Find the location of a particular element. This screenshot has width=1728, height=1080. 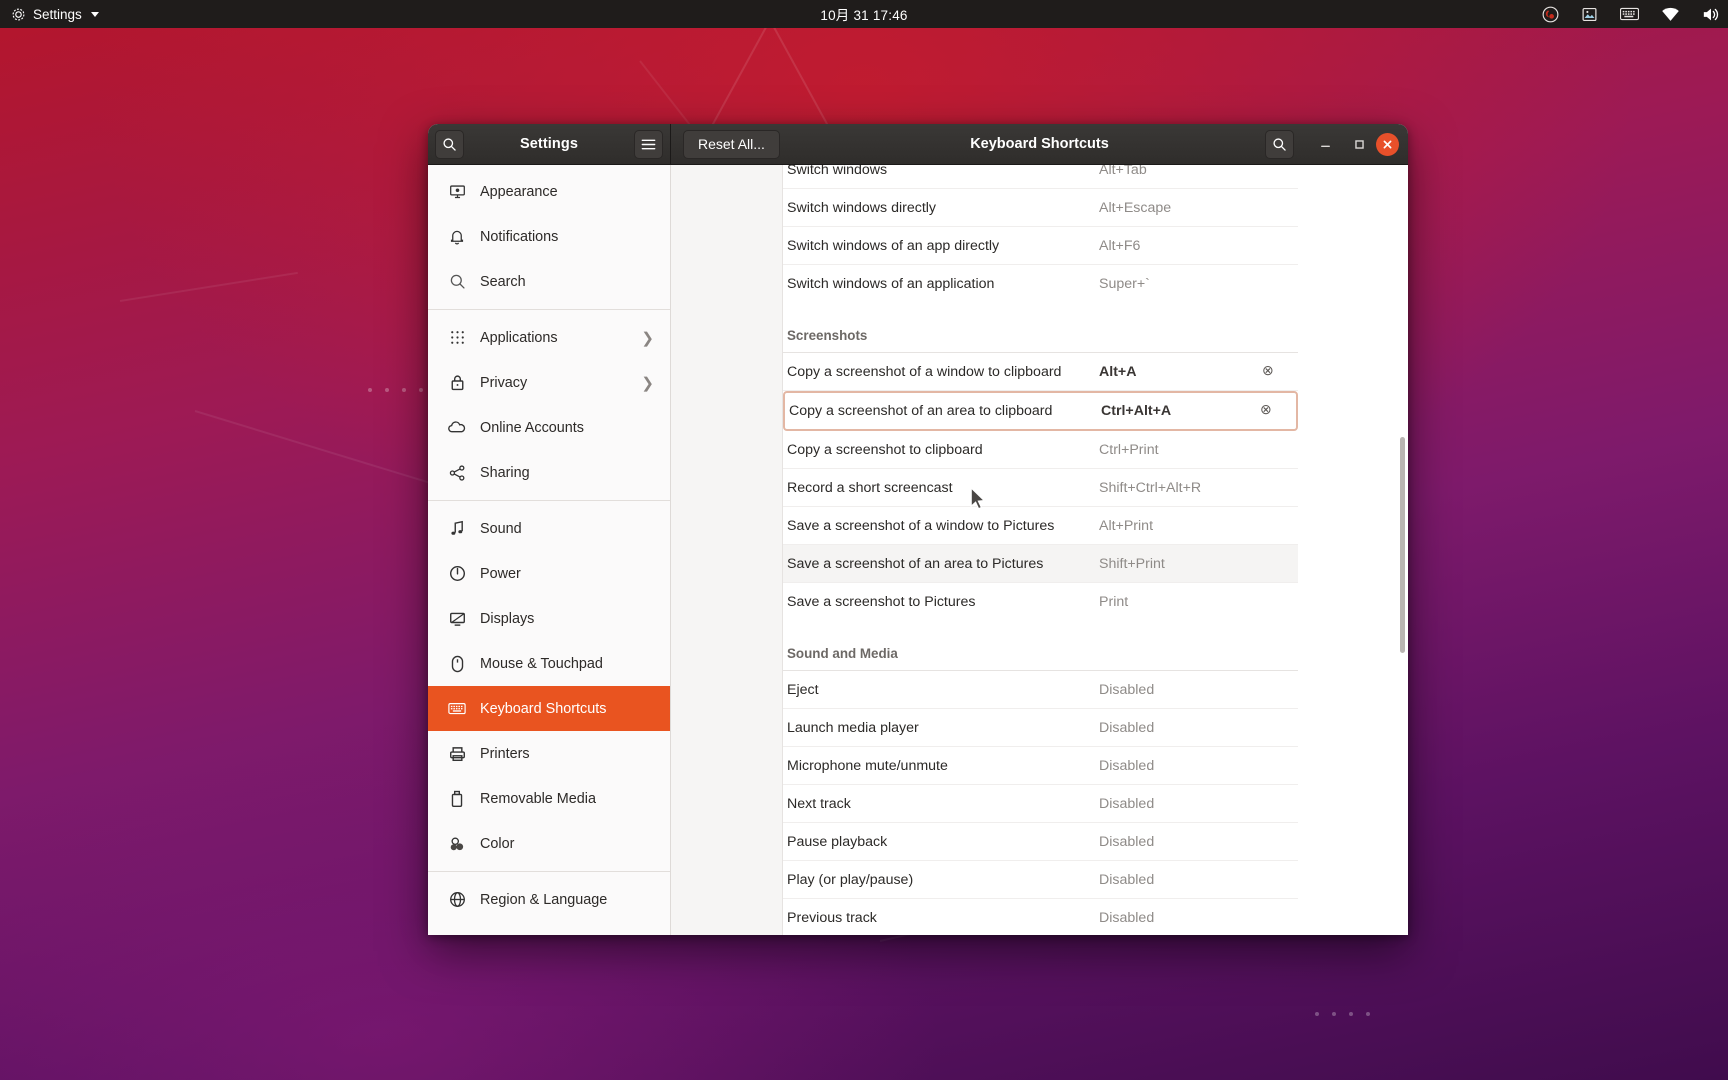

shortcut-name: Switch windows is located at coordinates (837, 171).